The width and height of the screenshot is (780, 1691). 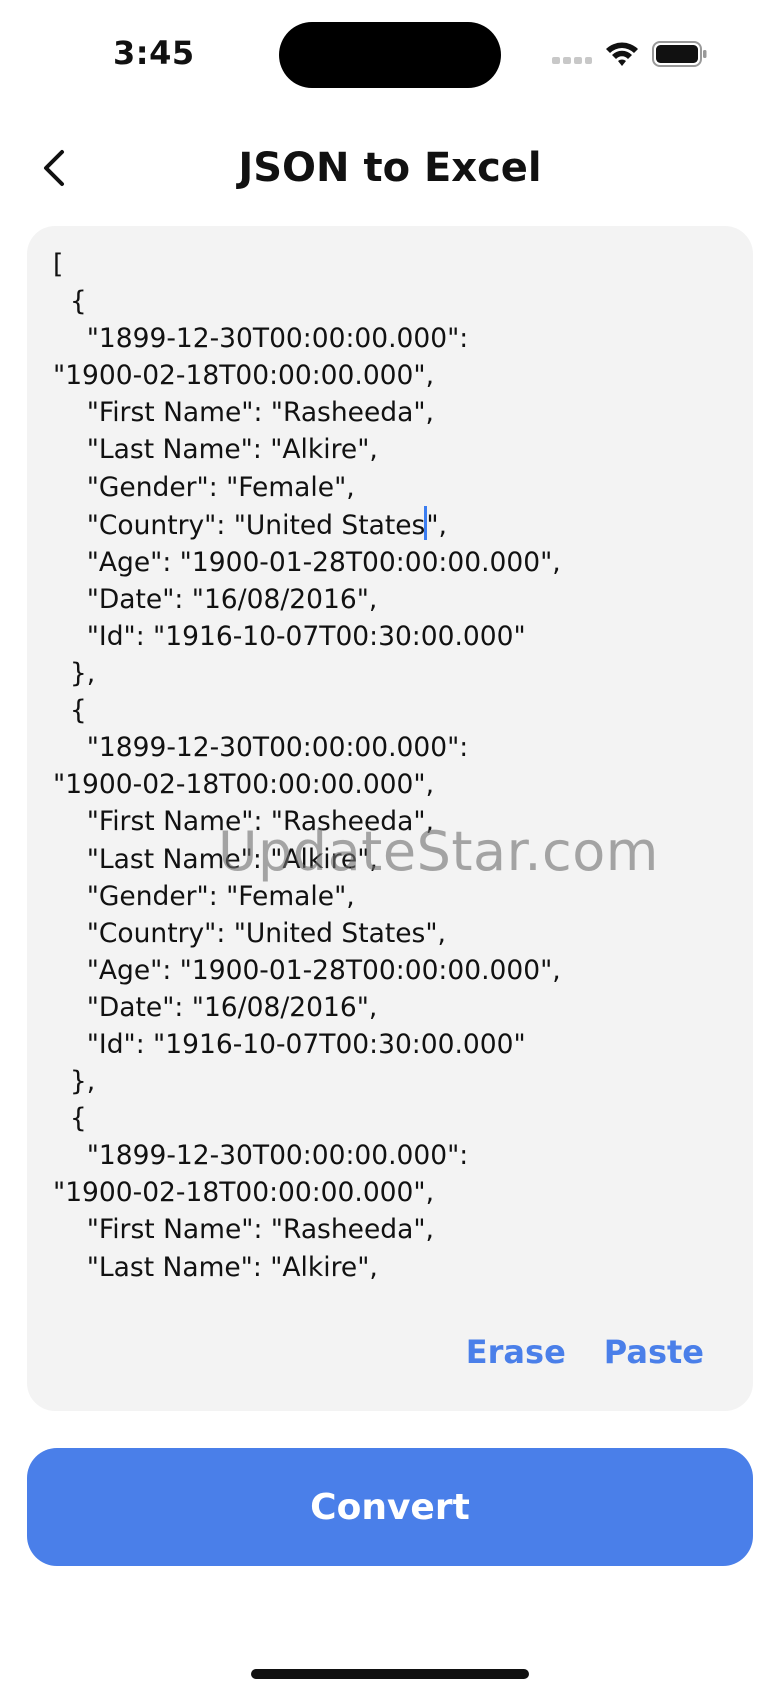 What do you see at coordinates (654, 1352) in the screenshot?
I see `paste-button: Paste` at bounding box center [654, 1352].